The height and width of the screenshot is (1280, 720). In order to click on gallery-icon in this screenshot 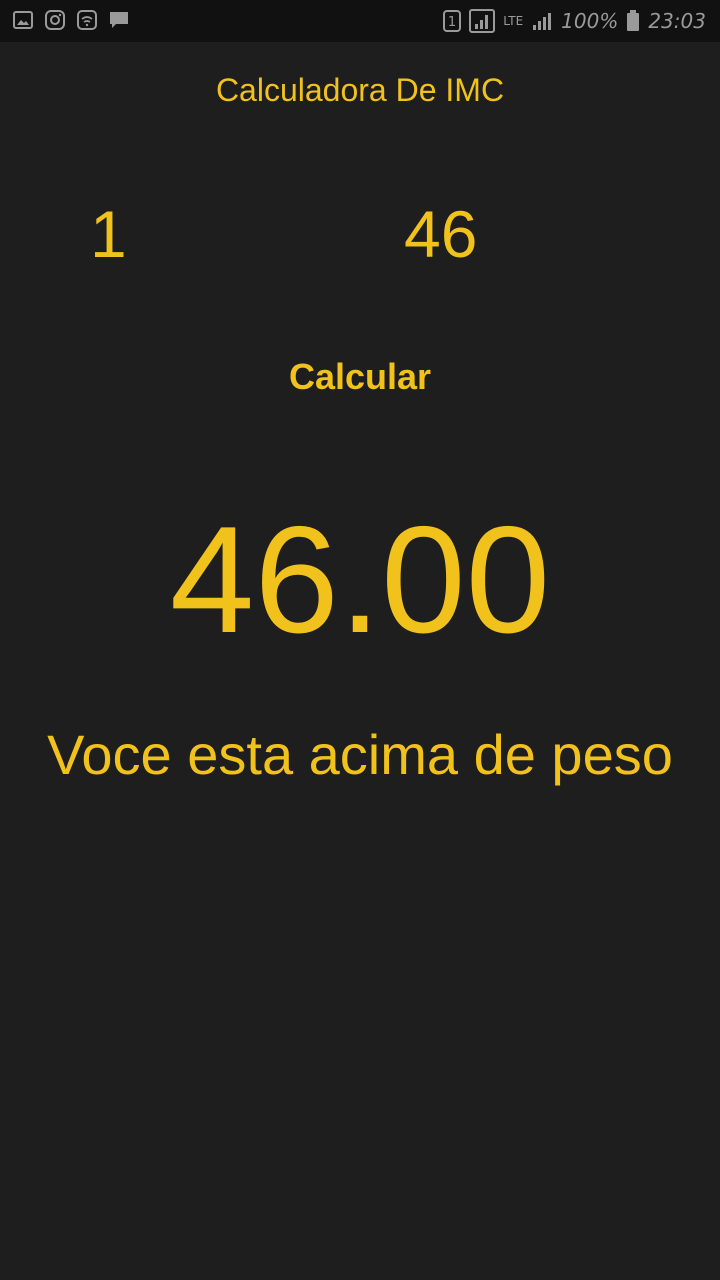, I will do `click(23, 20)`.